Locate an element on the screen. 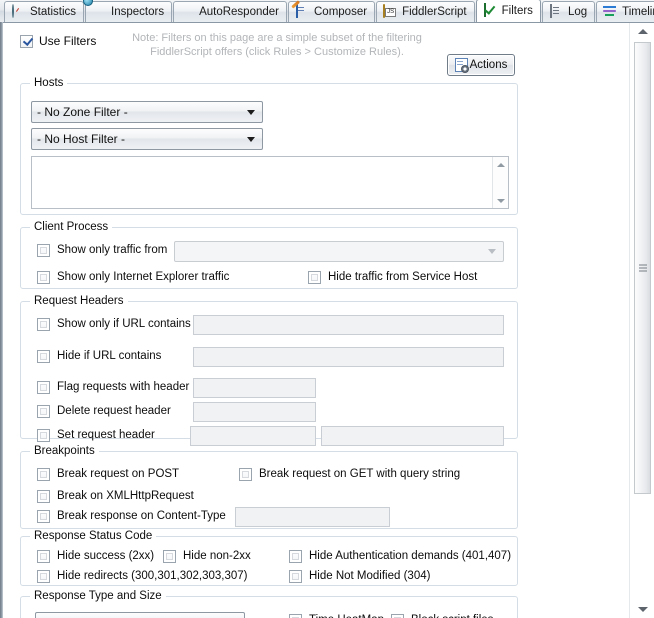 This screenshot has height=618, width=654. host-list-textarea is located at coordinates (270, 182).